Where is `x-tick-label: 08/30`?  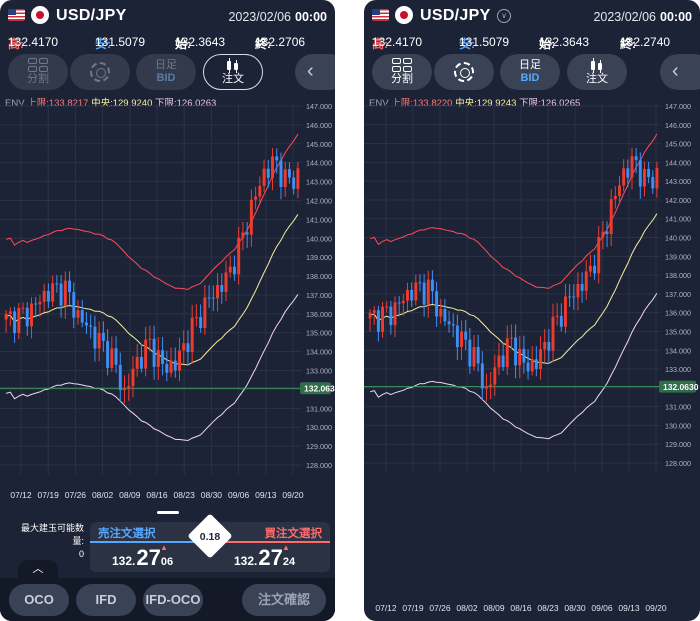 x-tick-label: 08/30 is located at coordinates (575, 608).